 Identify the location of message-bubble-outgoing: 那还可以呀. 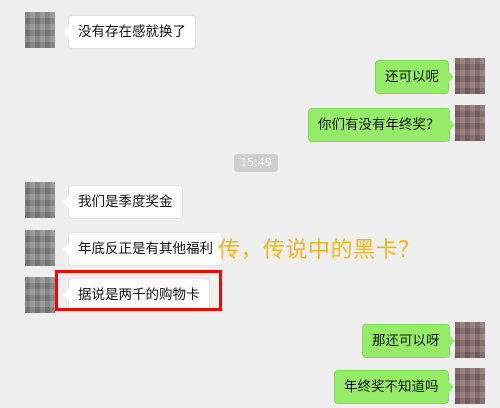
(408, 341).